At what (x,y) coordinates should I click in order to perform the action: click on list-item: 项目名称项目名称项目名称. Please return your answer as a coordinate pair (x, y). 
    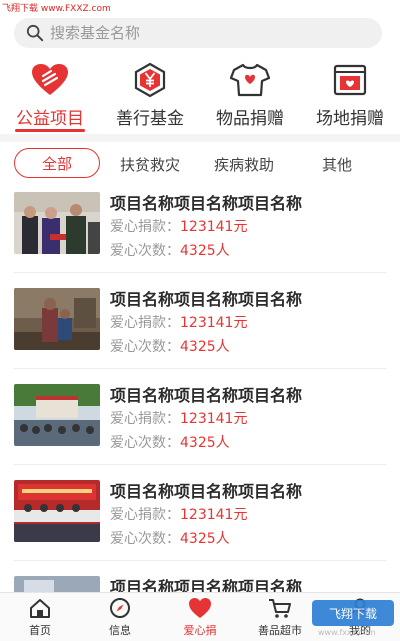
    Looking at the image, I should click on (200, 584).